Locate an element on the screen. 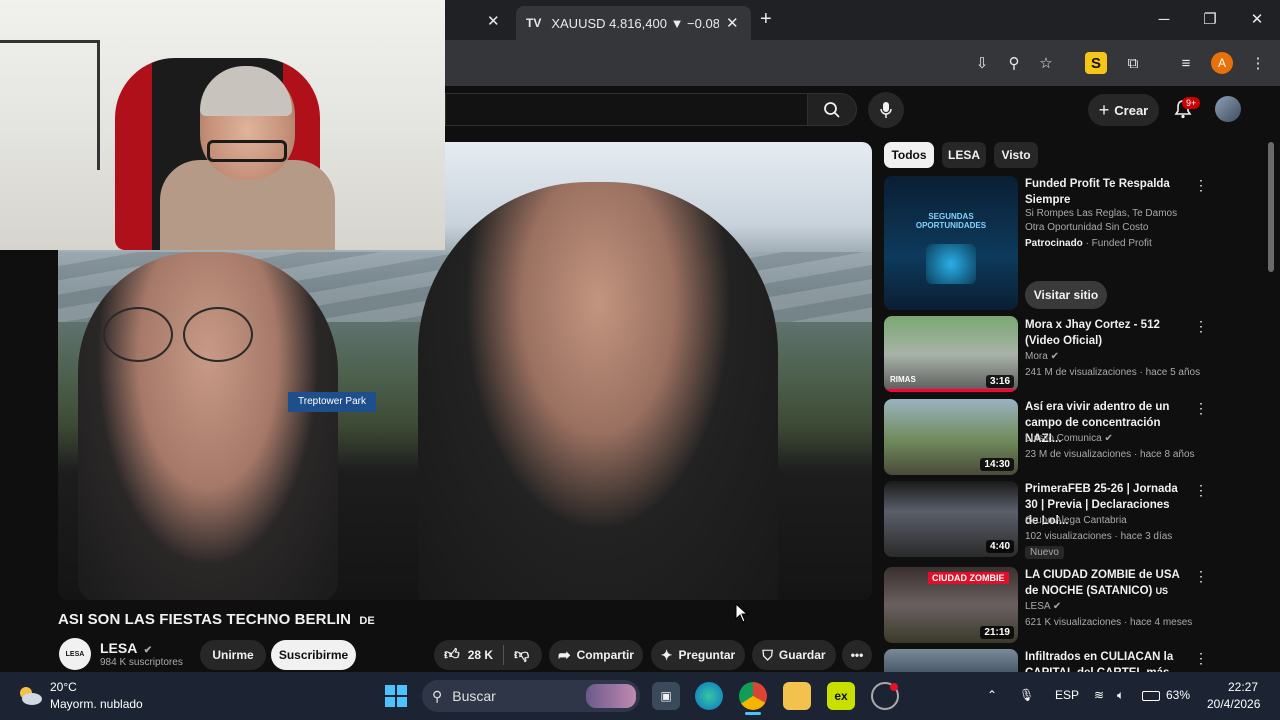 The height and width of the screenshot is (720, 1280). ask-label: Preguntar is located at coordinates (707, 655).